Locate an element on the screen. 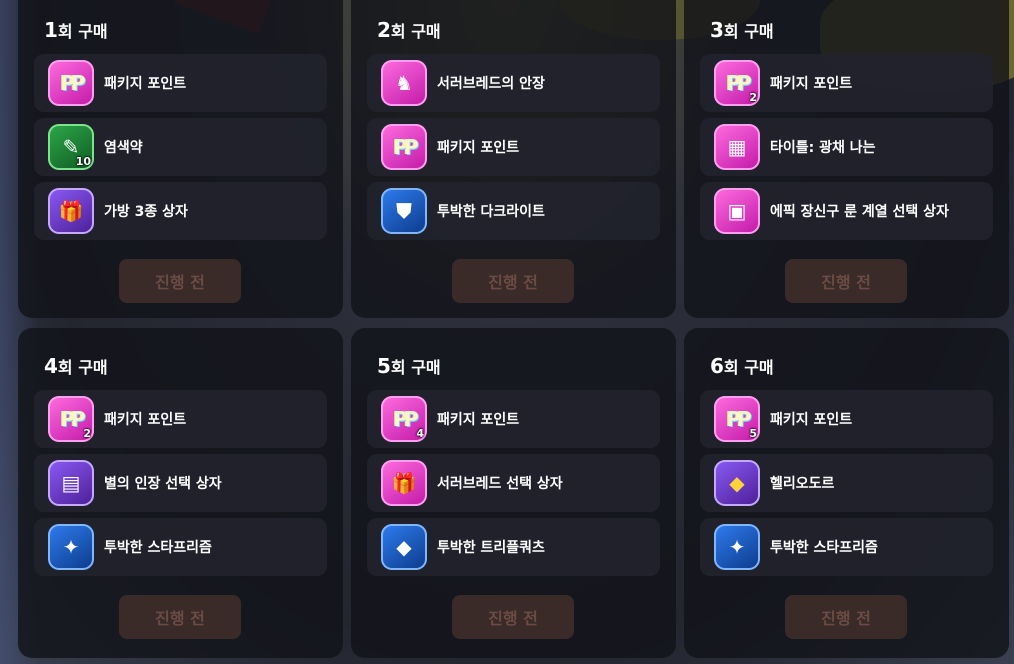 Image resolution: width=1014 pixels, height=664 pixels. reward-item: 🎁 서러브레드 선택 상자 is located at coordinates (513, 483).